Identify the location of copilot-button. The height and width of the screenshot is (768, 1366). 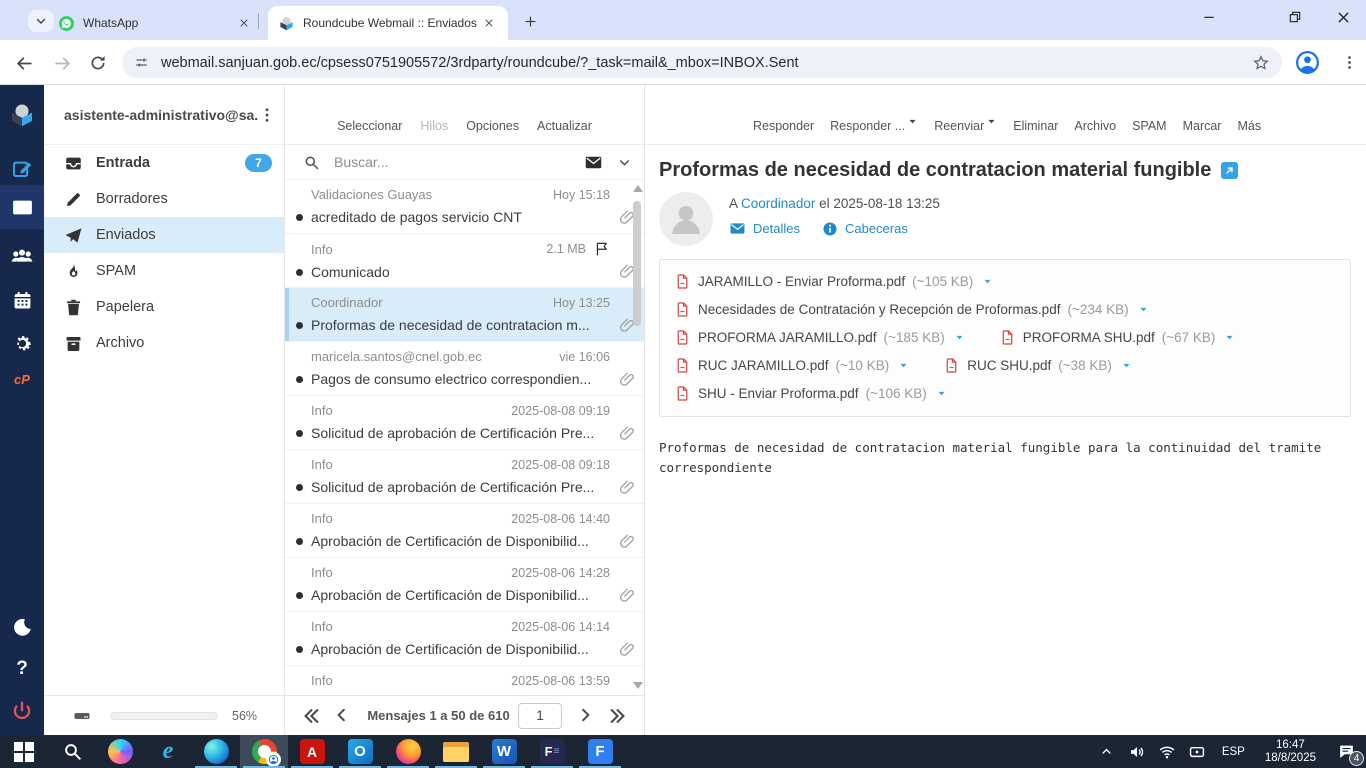
(120, 751).